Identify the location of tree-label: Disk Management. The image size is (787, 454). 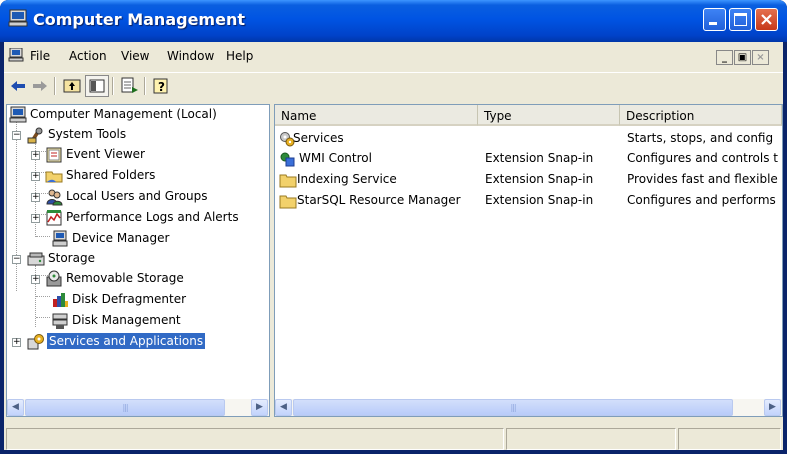
(126, 320).